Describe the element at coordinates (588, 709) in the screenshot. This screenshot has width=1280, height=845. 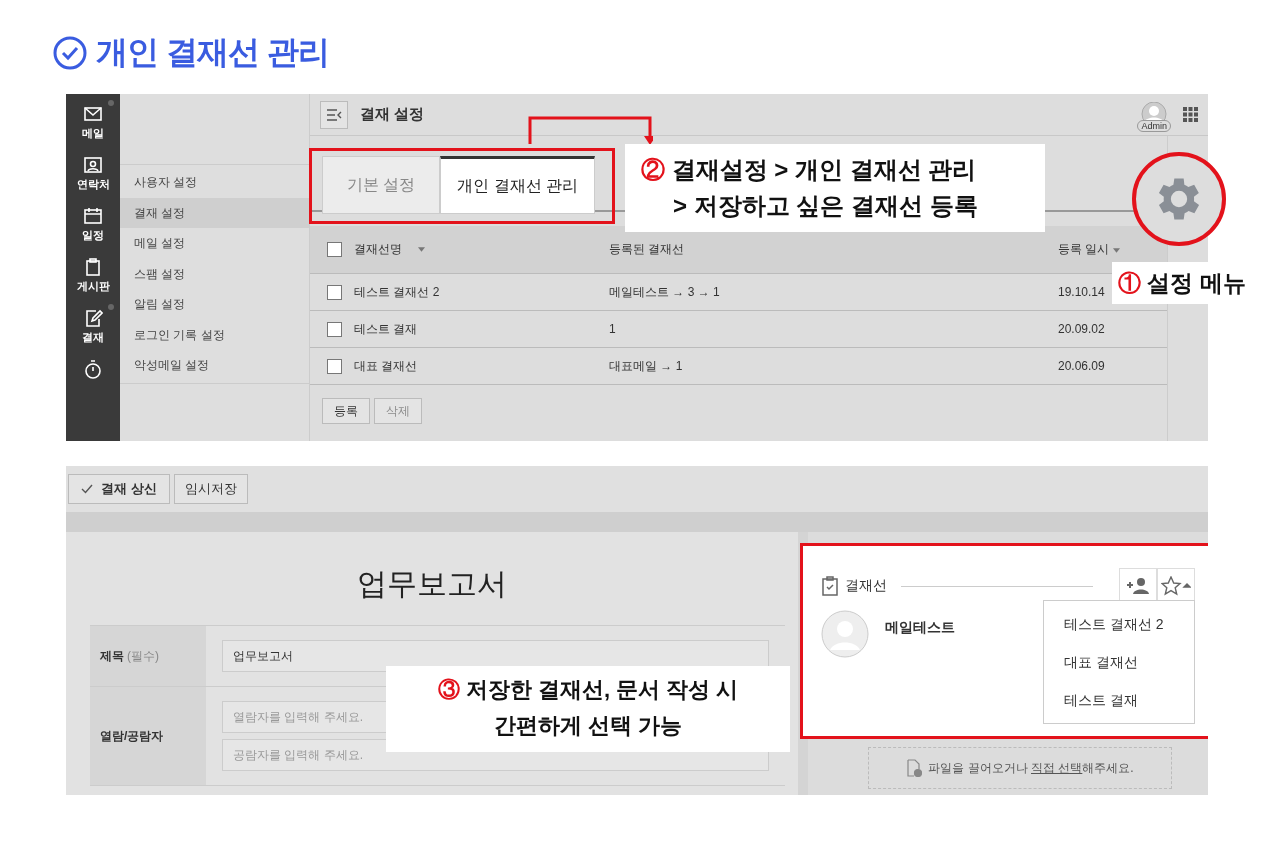
I see `callout-tooltip: ③ 저장한 결재선, 문서 작성 시 간편하게 선택 가능` at that location.